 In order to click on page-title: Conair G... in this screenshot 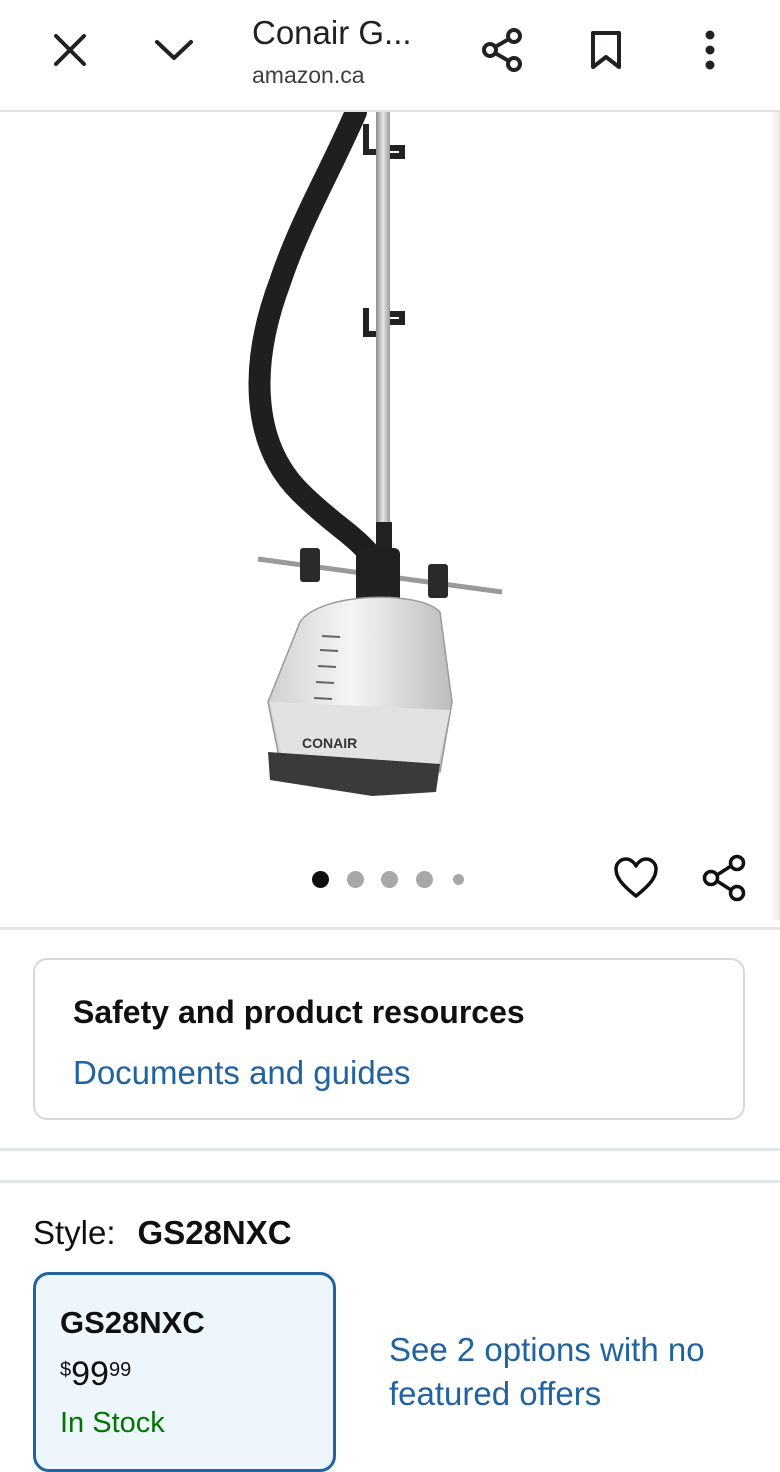, I will do `click(332, 32)`.